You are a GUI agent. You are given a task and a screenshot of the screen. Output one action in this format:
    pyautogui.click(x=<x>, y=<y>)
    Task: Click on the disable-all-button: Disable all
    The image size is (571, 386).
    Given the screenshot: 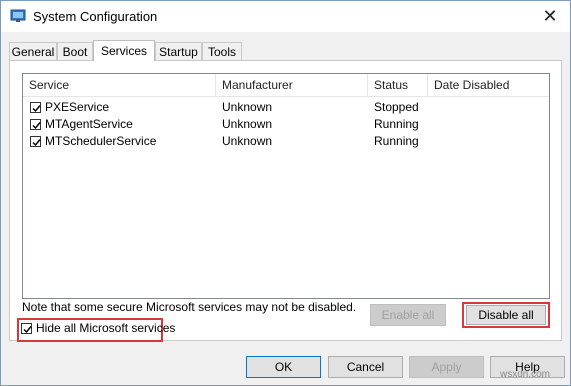 What is the action you would take?
    pyautogui.click(x=506, y=315)
    